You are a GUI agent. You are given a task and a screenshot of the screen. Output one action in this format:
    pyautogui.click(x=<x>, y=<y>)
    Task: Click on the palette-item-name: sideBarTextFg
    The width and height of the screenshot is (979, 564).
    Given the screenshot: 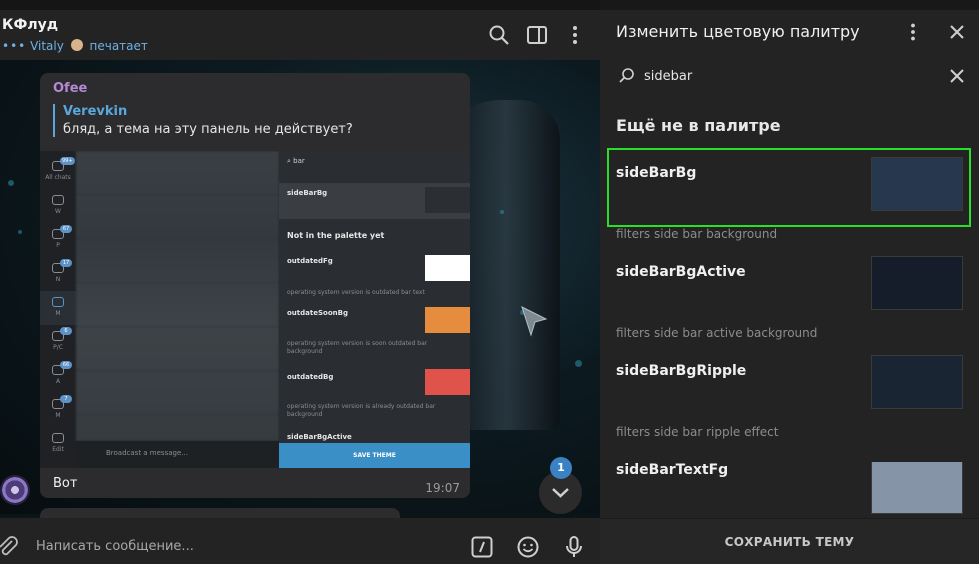 What is the action you would take?
    pyautogui.click(x=672, y=470)
    